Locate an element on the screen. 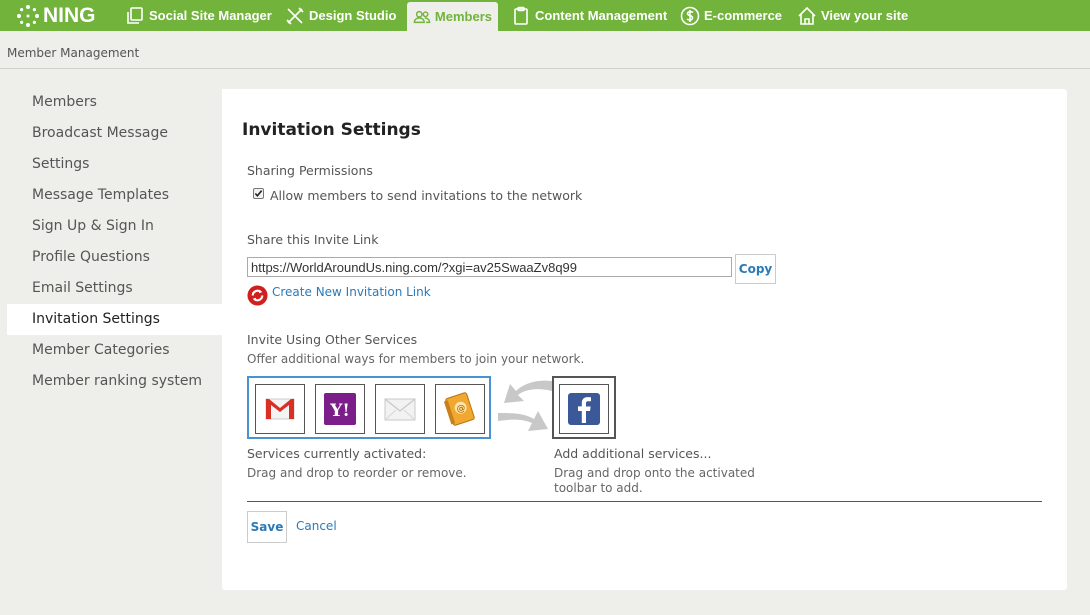 This screenshot has width=1090, height=615. sidebar-item-profile-questions: Profile Questions is located at coordinates (114, 257).